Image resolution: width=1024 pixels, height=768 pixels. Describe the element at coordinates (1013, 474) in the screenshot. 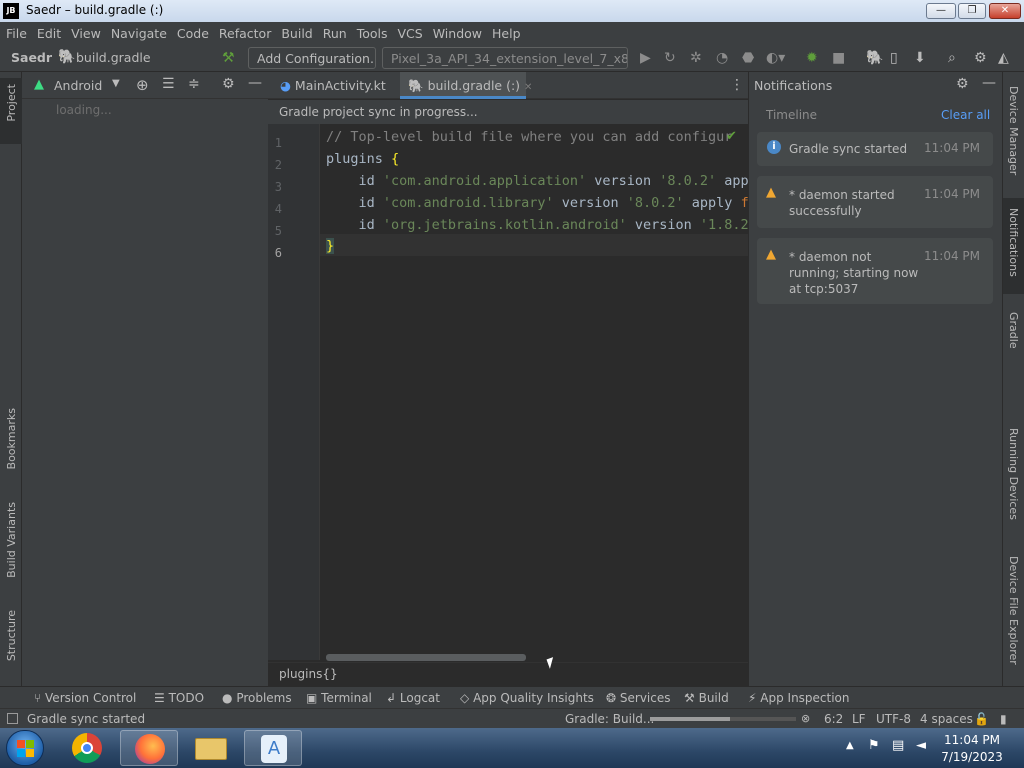

I see `running-devices-tool-tab: Running Devices` at that location.